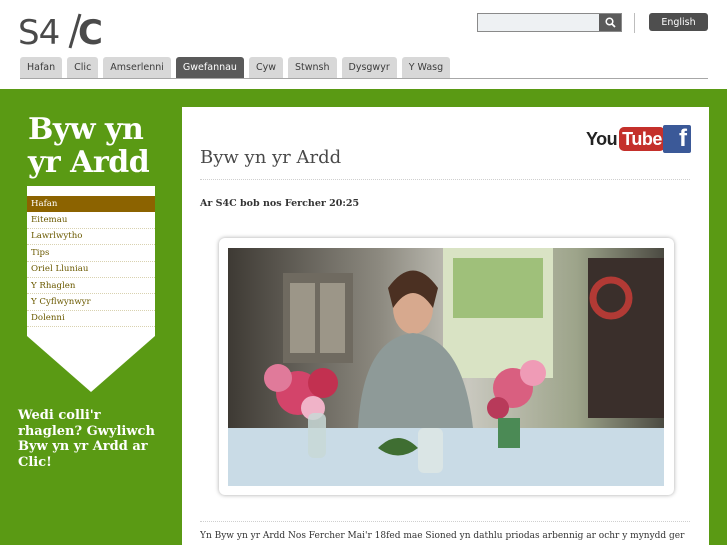 This screenshot has width=727, height=545. What do you see at coordinates (137, 67) in the screenshot?
I see `tab-amserlenni: Amserlenni` at bounding box center [137, 67].